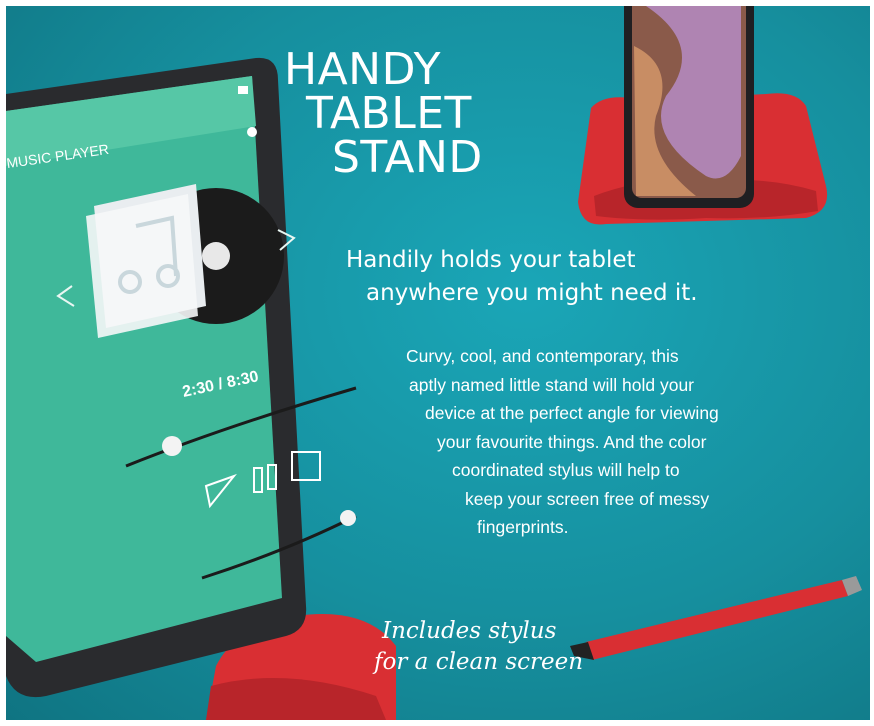 This screenshot has width=874, height=726. Describe the element at coordinates (407, 157) in the screenshot. I see `headline-line: STAND` at that location.